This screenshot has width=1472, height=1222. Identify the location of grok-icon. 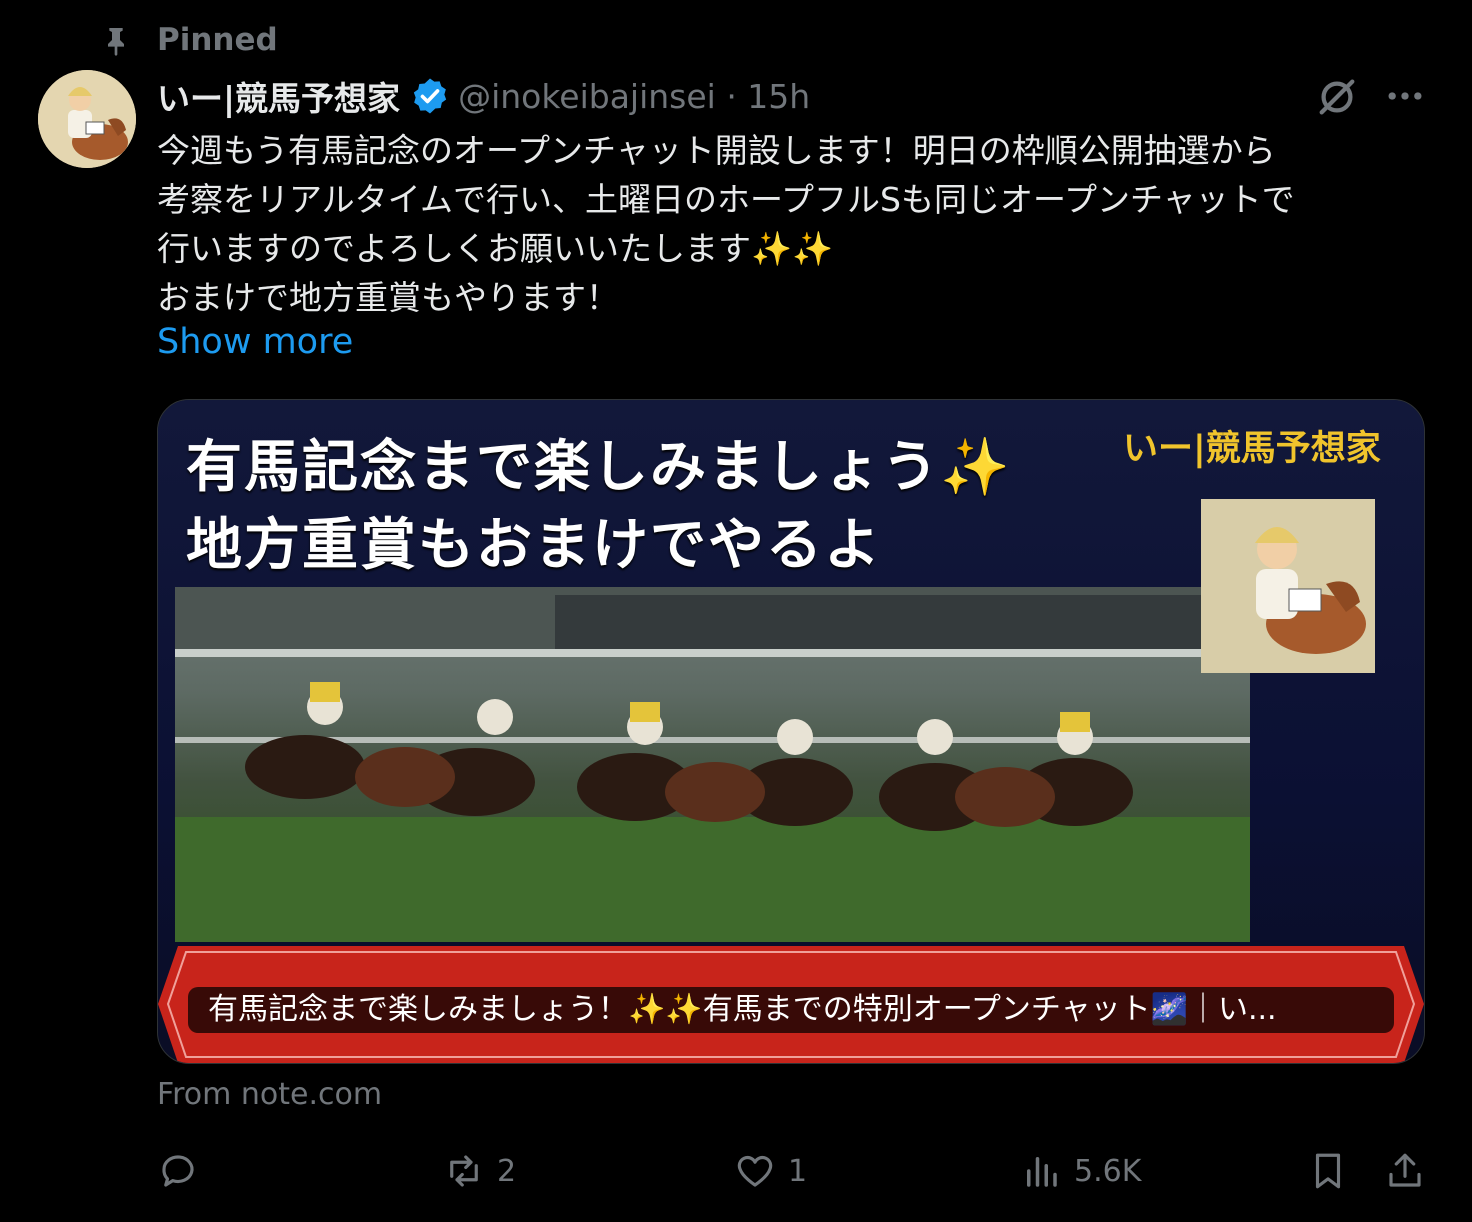
(1337, 97).